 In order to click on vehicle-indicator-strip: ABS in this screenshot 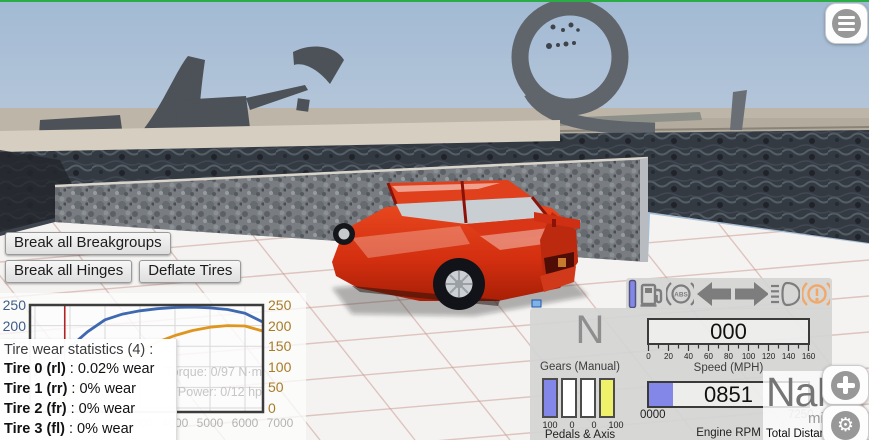, I will do `click(729, 293)`.